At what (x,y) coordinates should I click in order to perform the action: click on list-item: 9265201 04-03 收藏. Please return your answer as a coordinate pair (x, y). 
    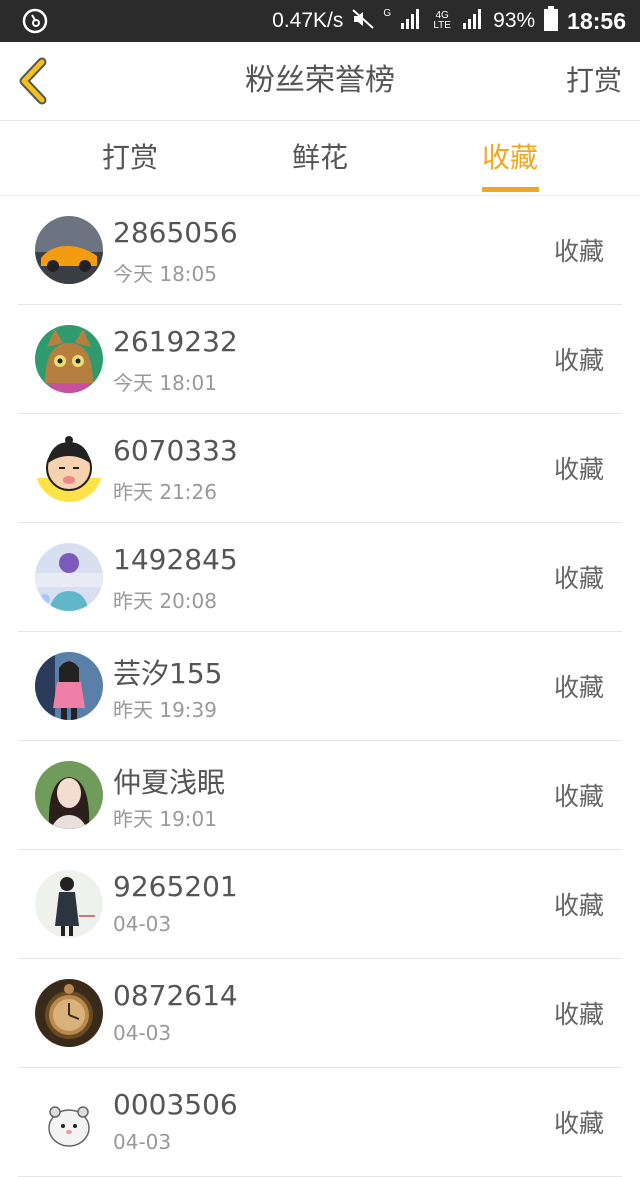
    Looking at the image, I should click on (320, 904).